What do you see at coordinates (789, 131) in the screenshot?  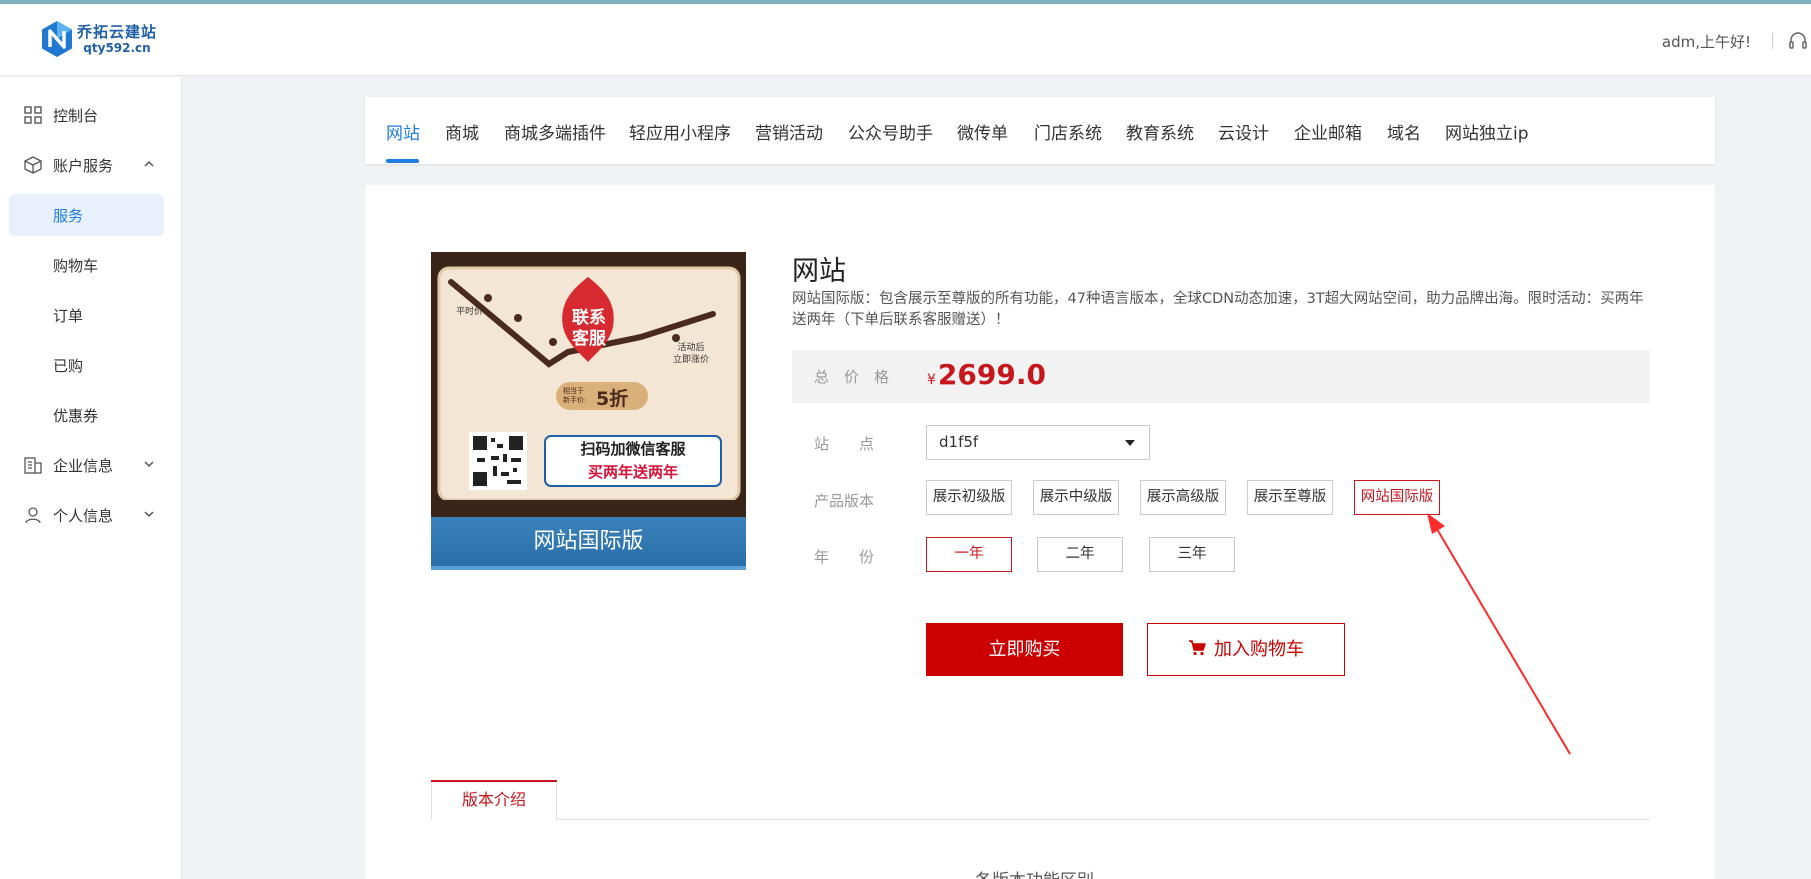 I see `tab-marketing: 营销活动` at bounding box center [789, 131].